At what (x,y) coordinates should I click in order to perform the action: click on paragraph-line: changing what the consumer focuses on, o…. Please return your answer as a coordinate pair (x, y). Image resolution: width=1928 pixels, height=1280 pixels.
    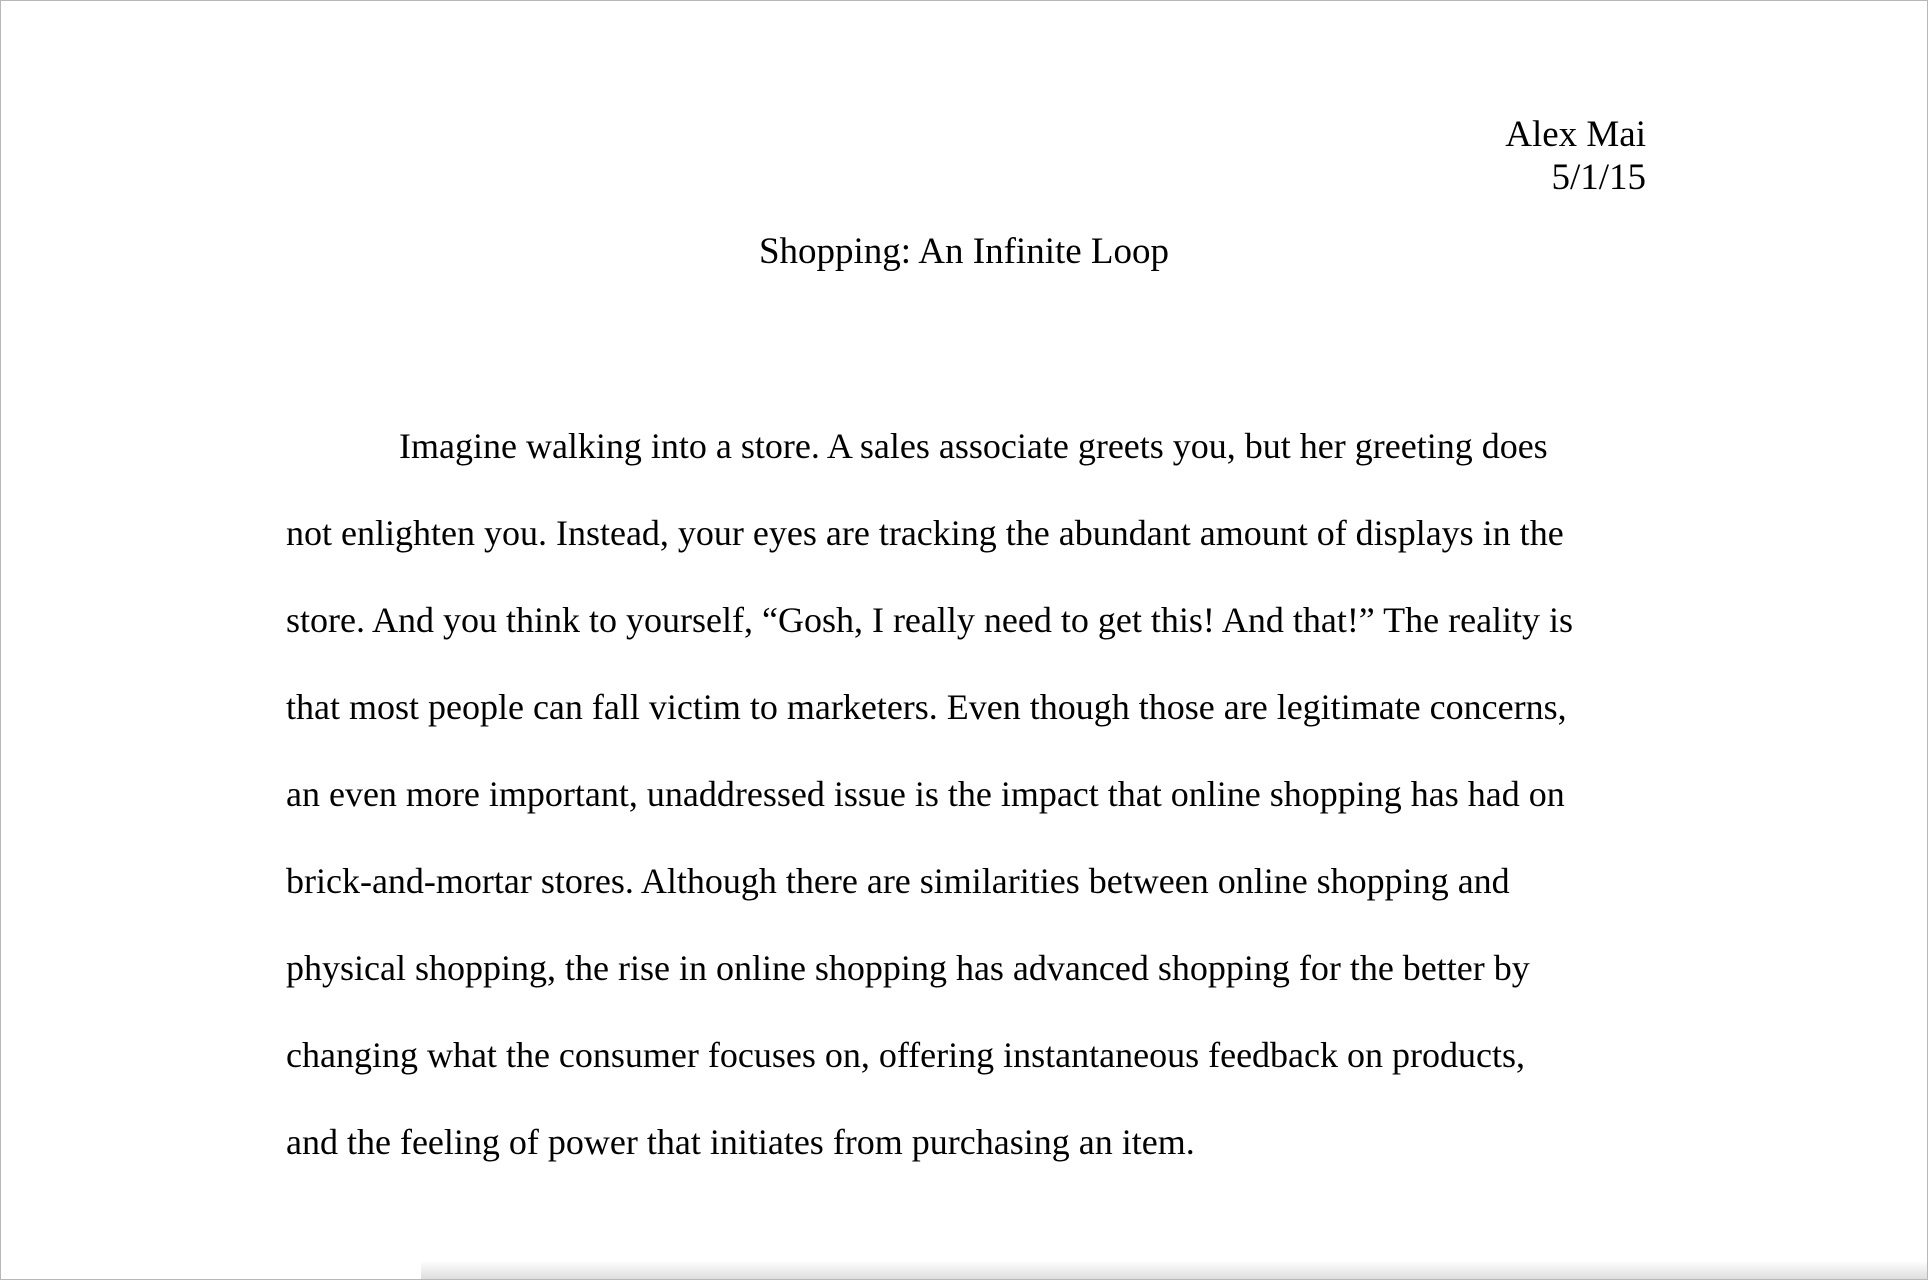
    Looking at the image, I should click on (905, 1055).